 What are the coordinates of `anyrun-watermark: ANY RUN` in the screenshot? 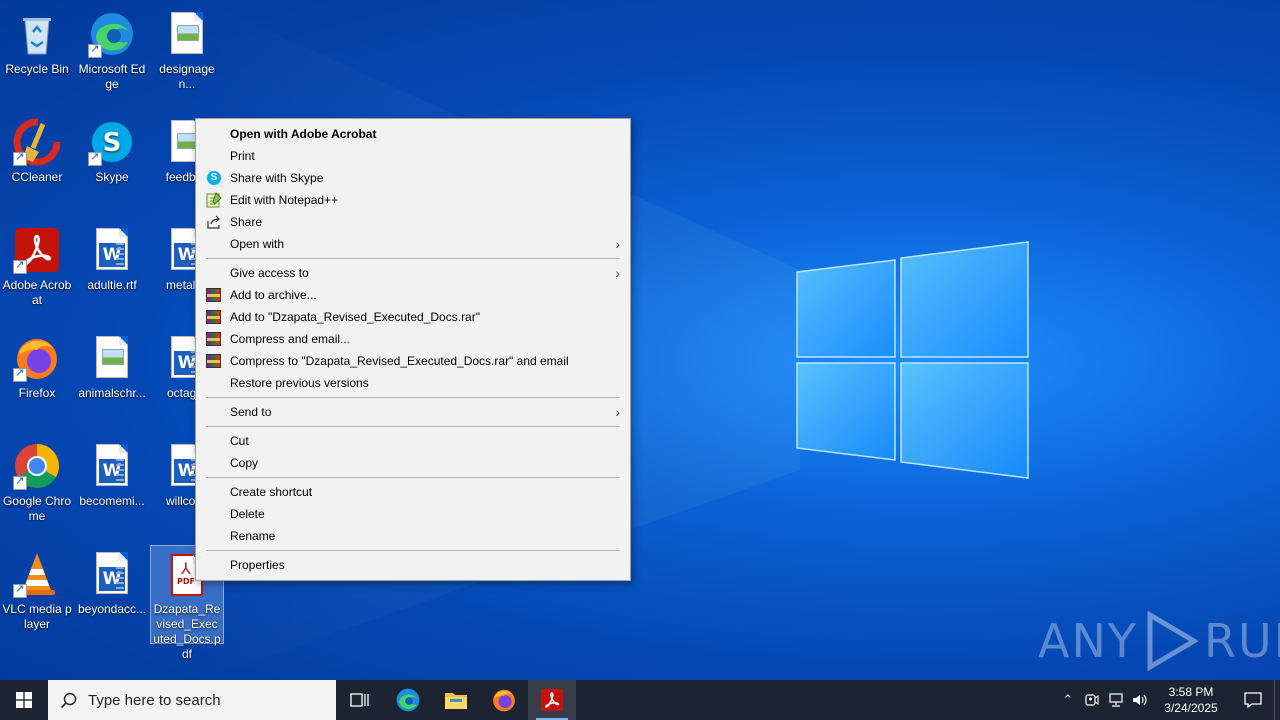 It's located at (1159, 641).